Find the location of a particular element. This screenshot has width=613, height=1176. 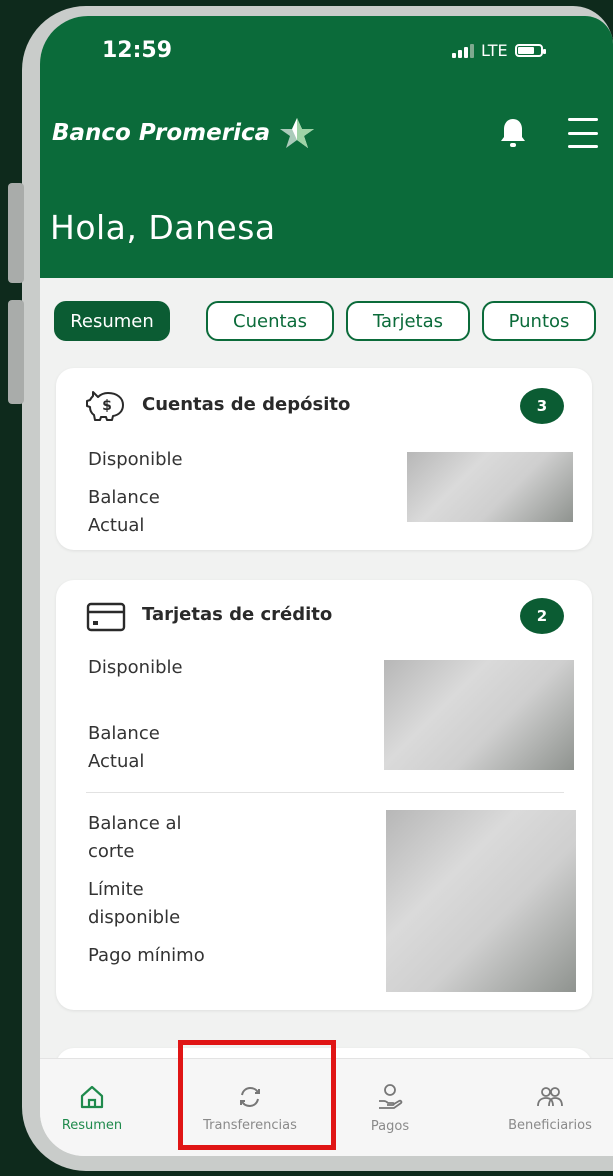

signal-icon is located at coordinates (463, 50).